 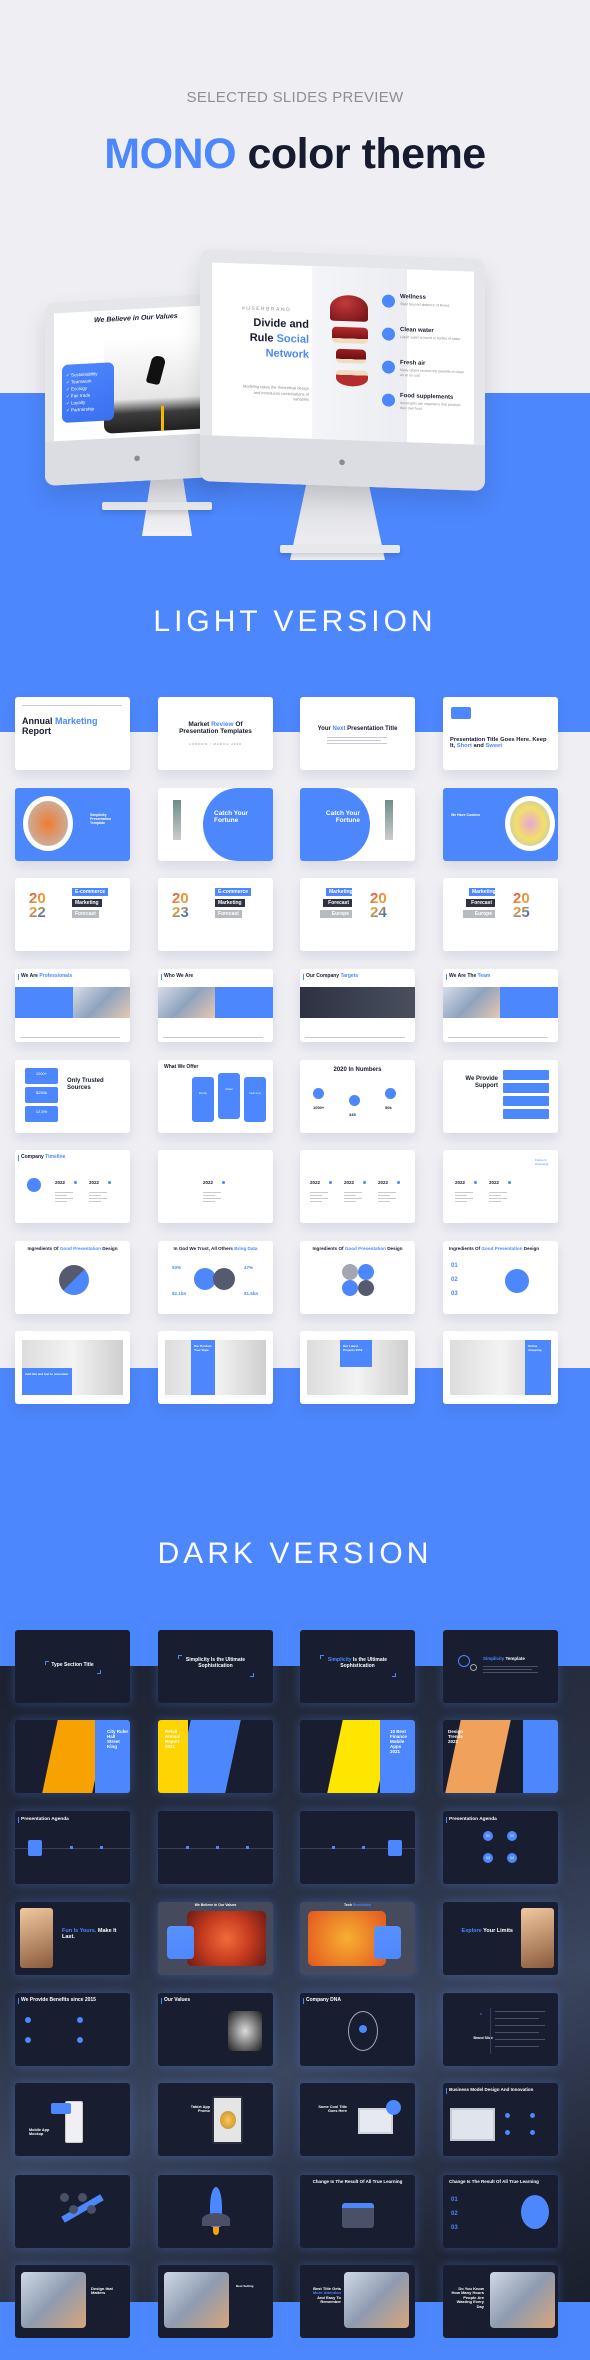 I want to click on slide-thumbnail: Tech Revolution, so click(x=357, y=1938).